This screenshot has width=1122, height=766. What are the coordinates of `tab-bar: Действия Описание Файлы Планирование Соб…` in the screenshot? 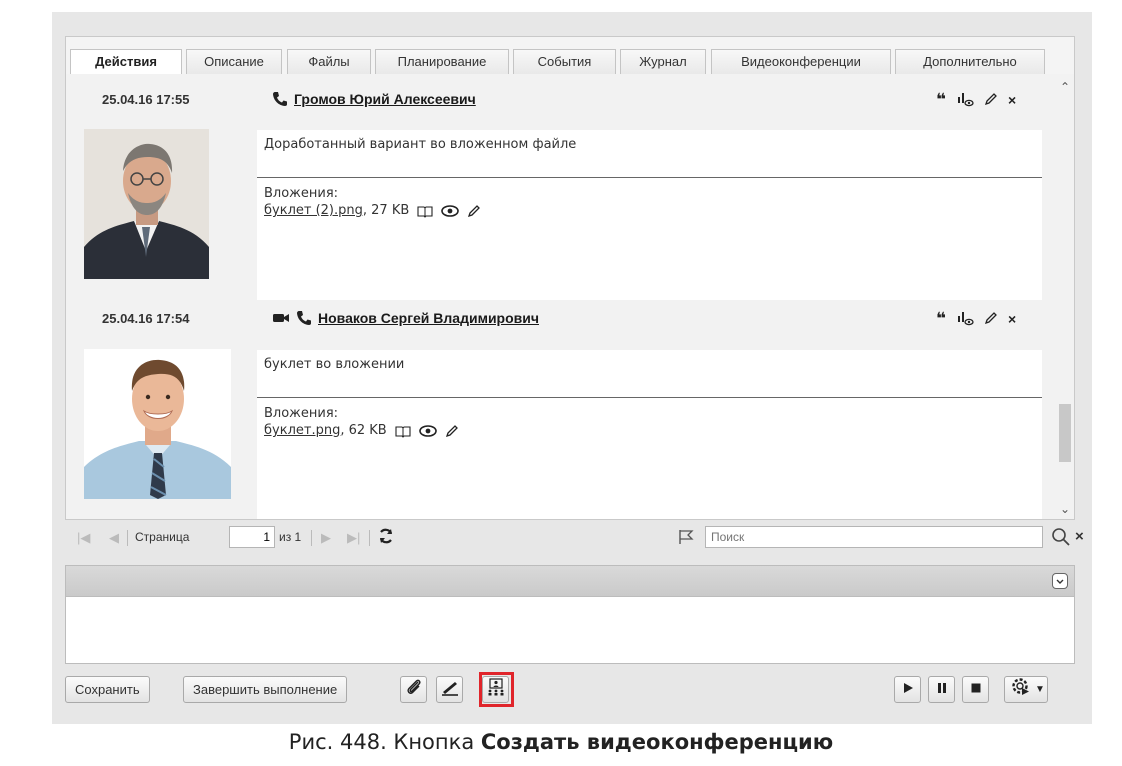 It's located at (570, 56).